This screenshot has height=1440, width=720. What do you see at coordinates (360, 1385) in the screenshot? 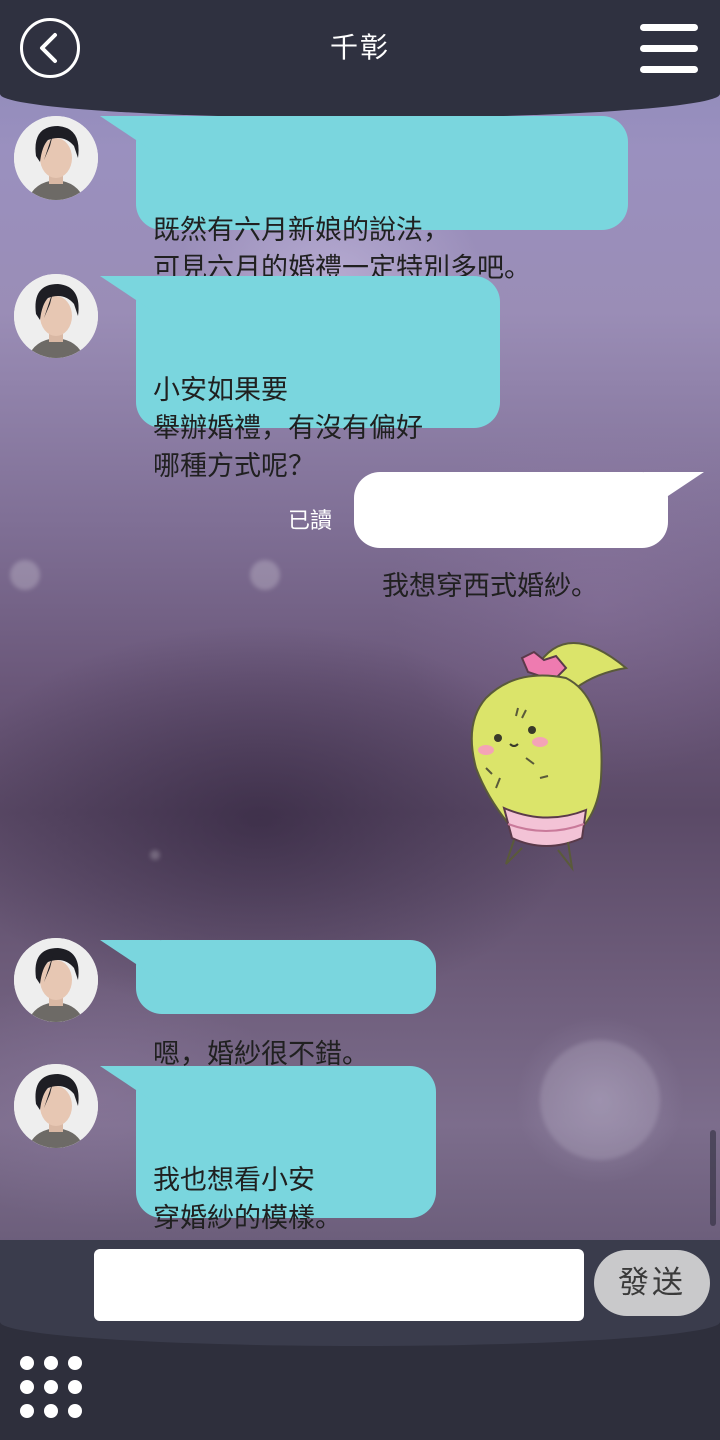
I see `bottom-toolbar` at bounding box center [360, 1385].